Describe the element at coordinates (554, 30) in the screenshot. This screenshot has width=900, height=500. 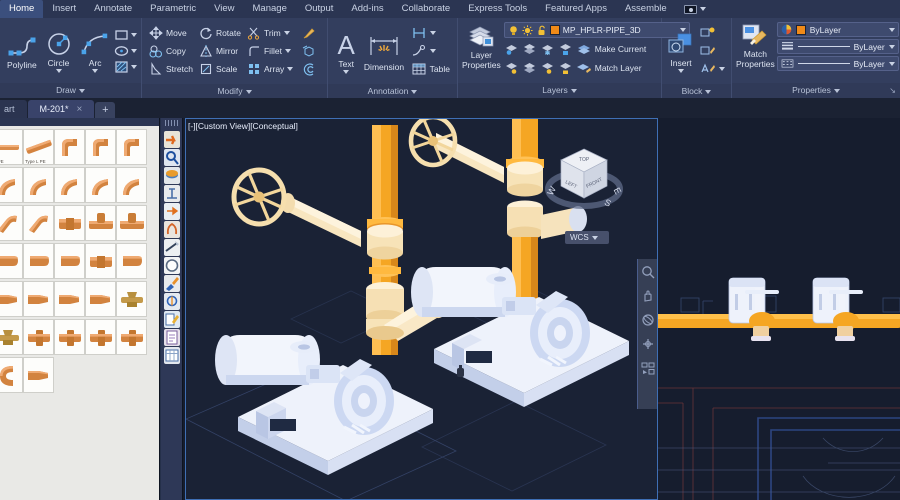
I see `layer-color-swatch` at that location.